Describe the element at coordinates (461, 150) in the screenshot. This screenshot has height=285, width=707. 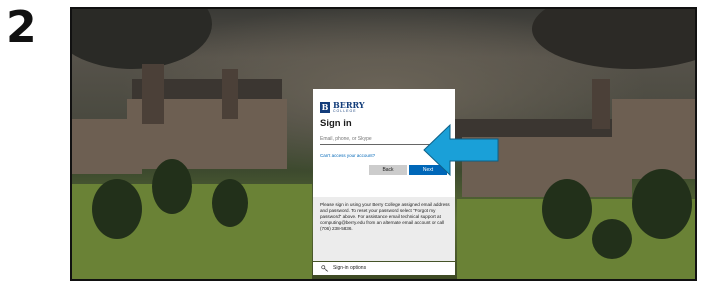
I see `pointer-arrow-icon` at that location.